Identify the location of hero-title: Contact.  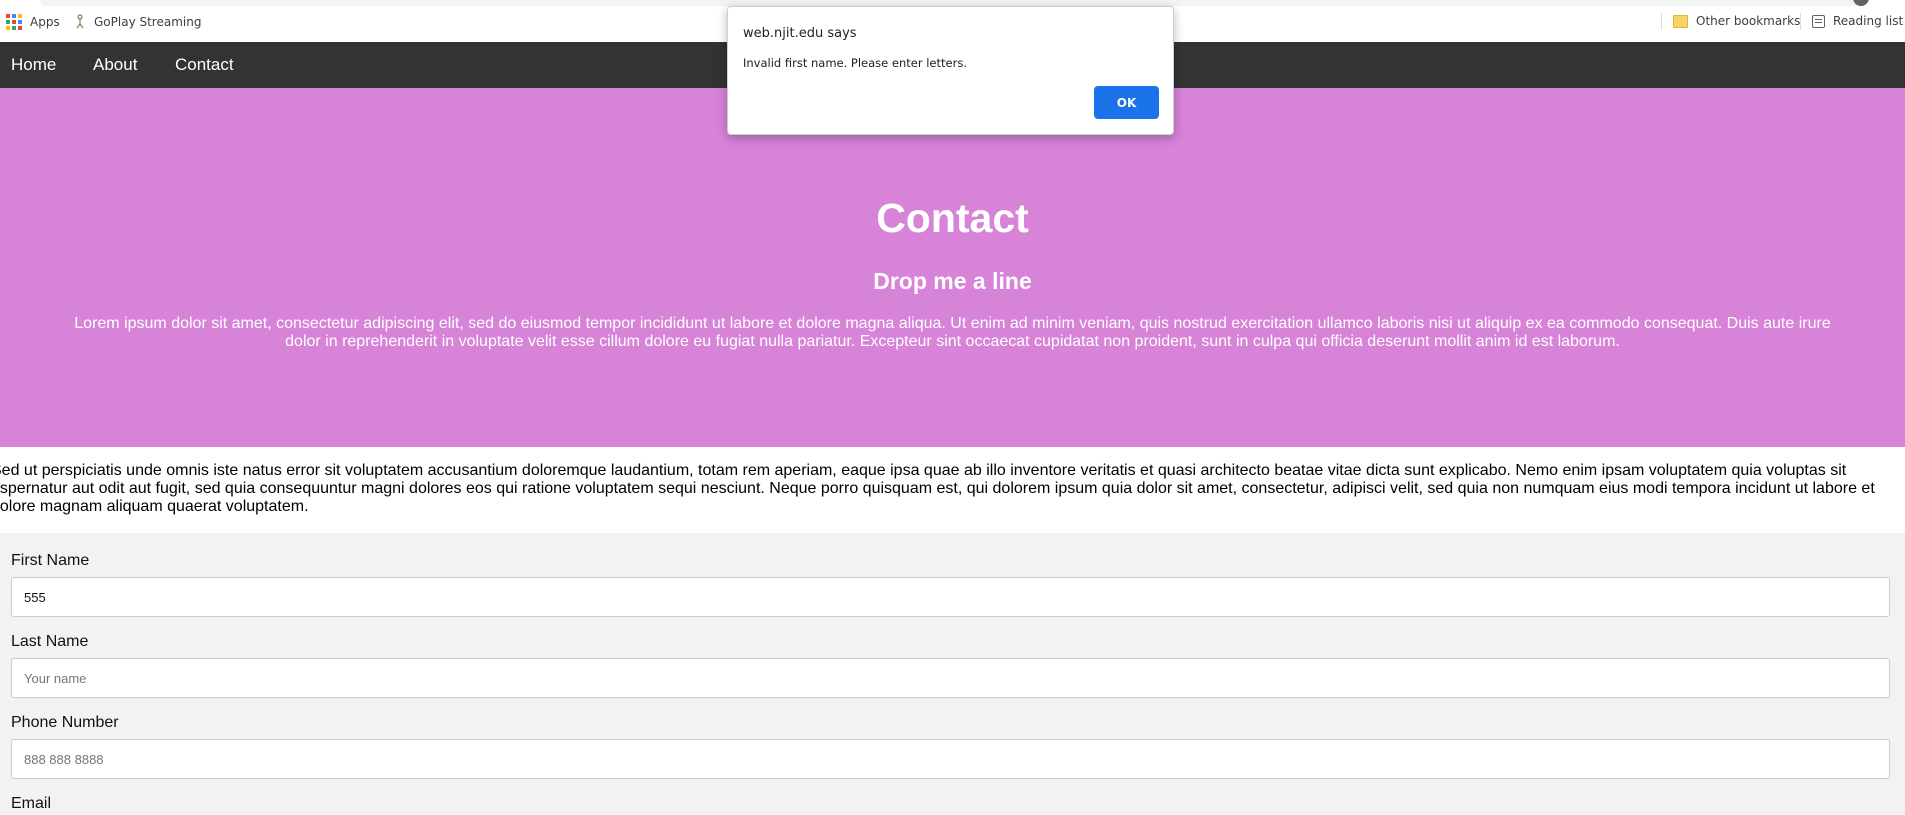
(952, 218).